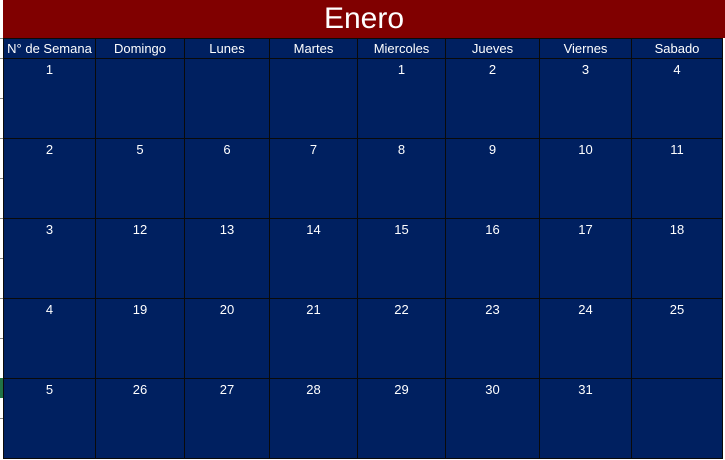  I want to click on day-cell: 17, so click(585, 258).